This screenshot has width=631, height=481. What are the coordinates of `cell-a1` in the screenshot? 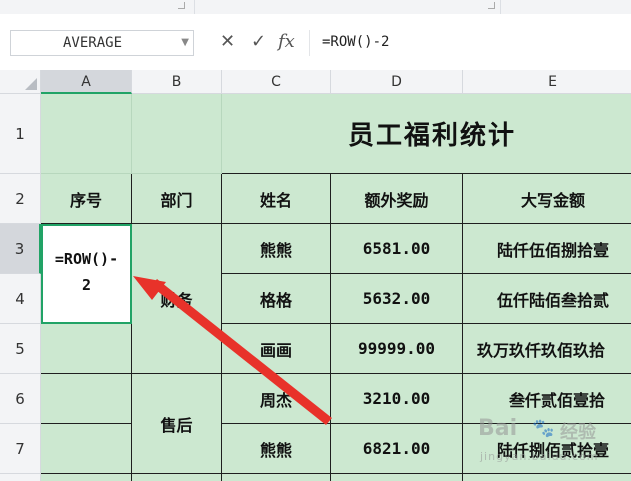 It's located at (86, 134).